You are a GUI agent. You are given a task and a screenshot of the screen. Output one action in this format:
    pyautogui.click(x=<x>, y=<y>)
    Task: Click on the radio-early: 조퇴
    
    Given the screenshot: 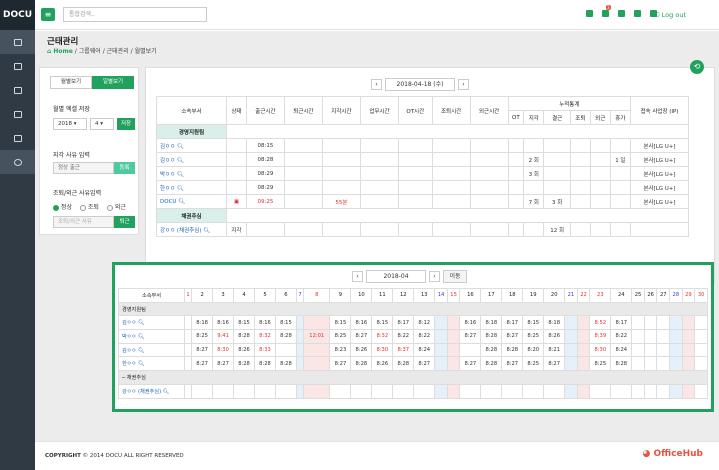 What is the action you would take?
    pyautogui.click(x=89, y=206)
    